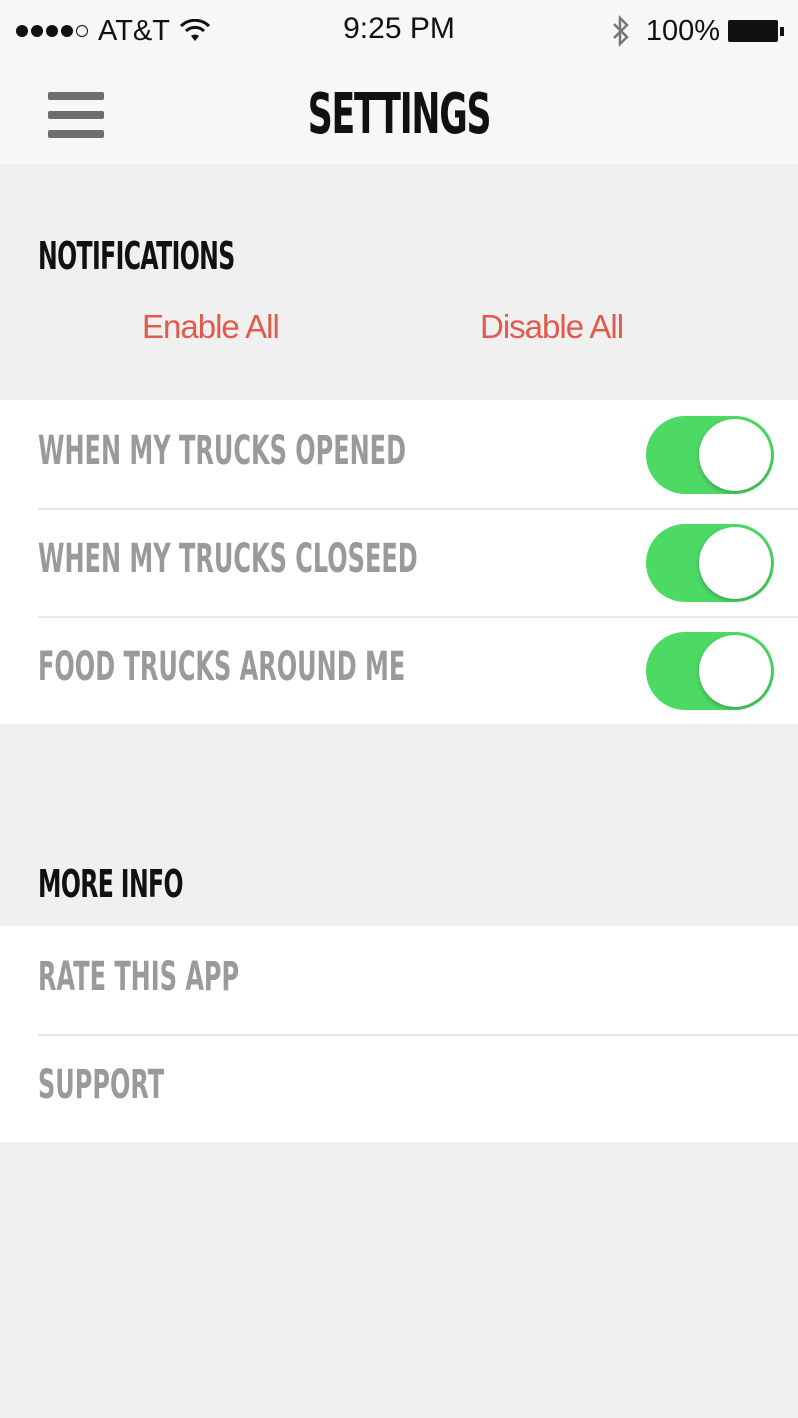 The width and height of the screenshot is (798, 1418). I want to click on notifications-header: NOTIFICATIONS, so click(136, 256).